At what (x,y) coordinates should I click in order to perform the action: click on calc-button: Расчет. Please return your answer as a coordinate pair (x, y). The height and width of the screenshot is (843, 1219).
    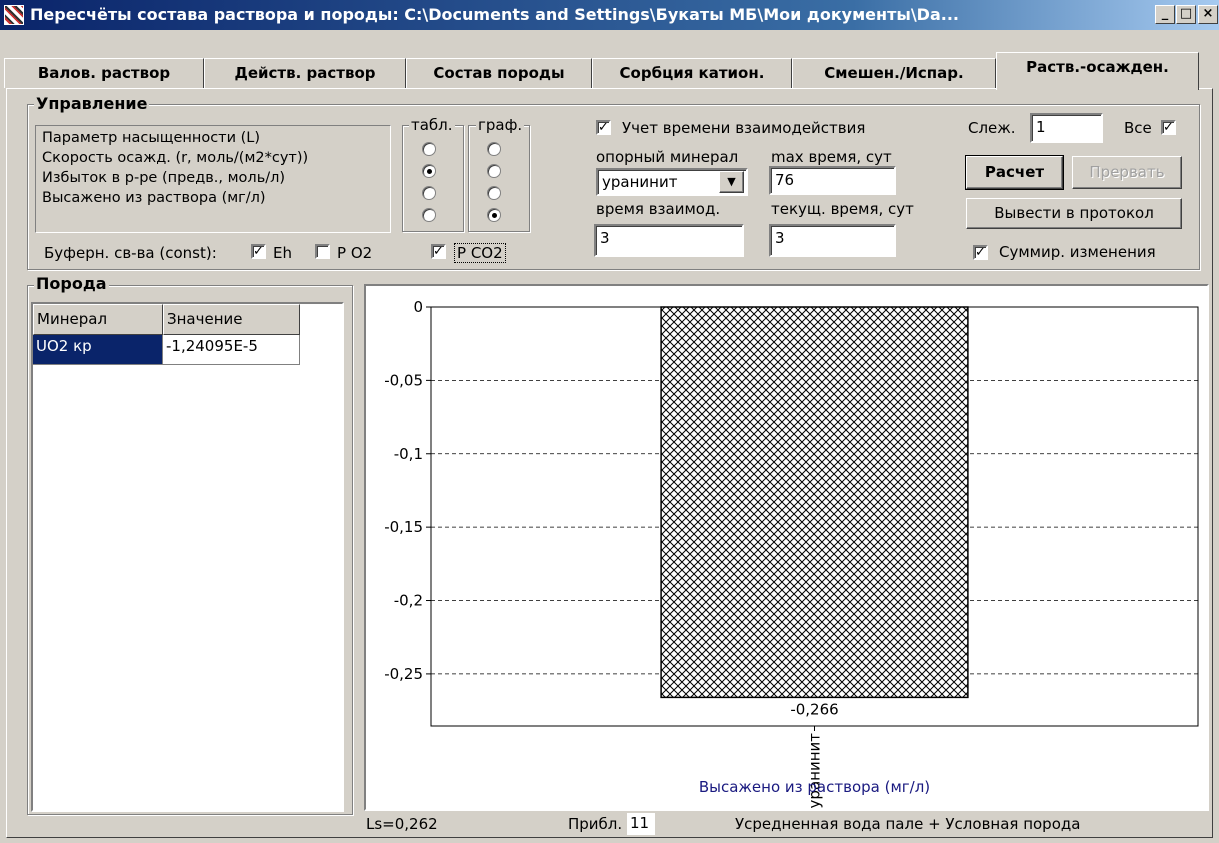
    Looking at the image, I should click on (1014, 172).